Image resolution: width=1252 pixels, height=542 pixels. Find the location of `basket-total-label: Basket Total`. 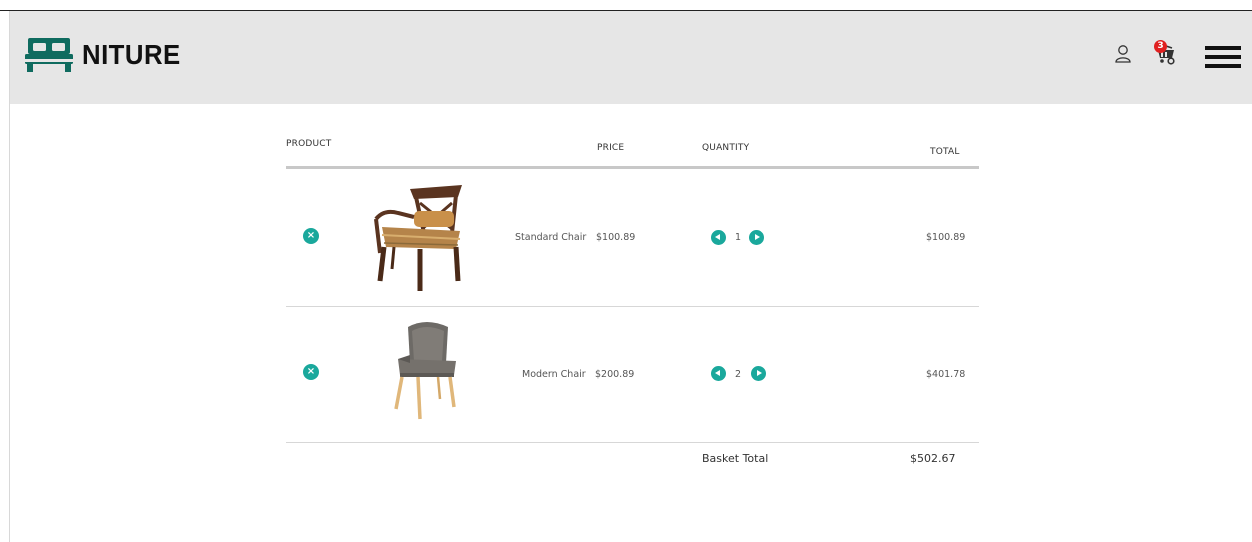

basket-total-label: Basket Total is located at coordinates (735, 458).